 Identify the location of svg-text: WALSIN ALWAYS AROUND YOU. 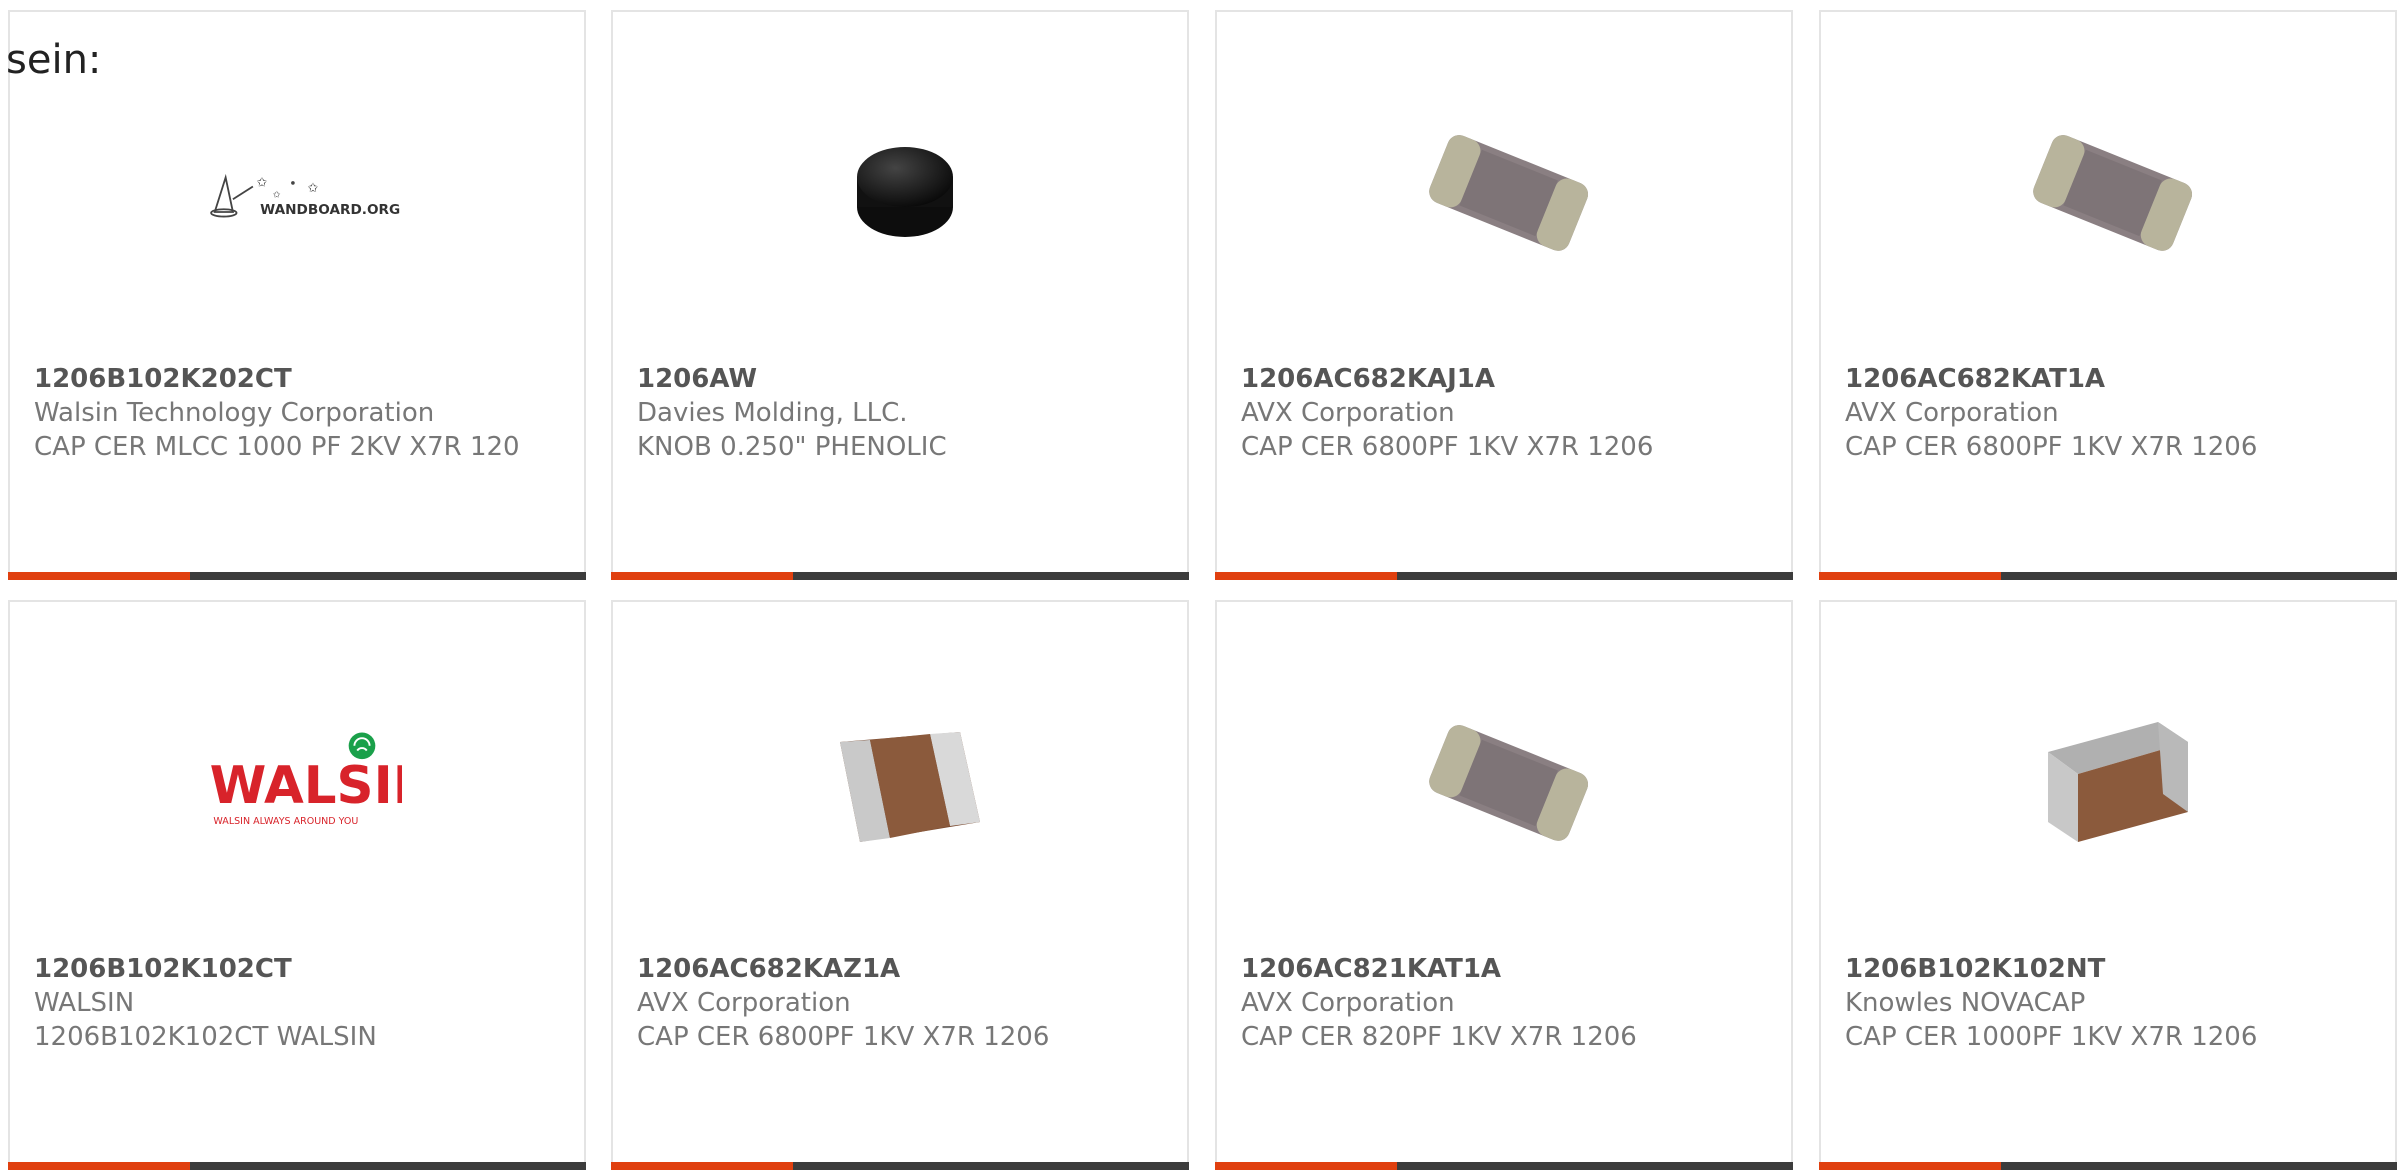
(285, 821).